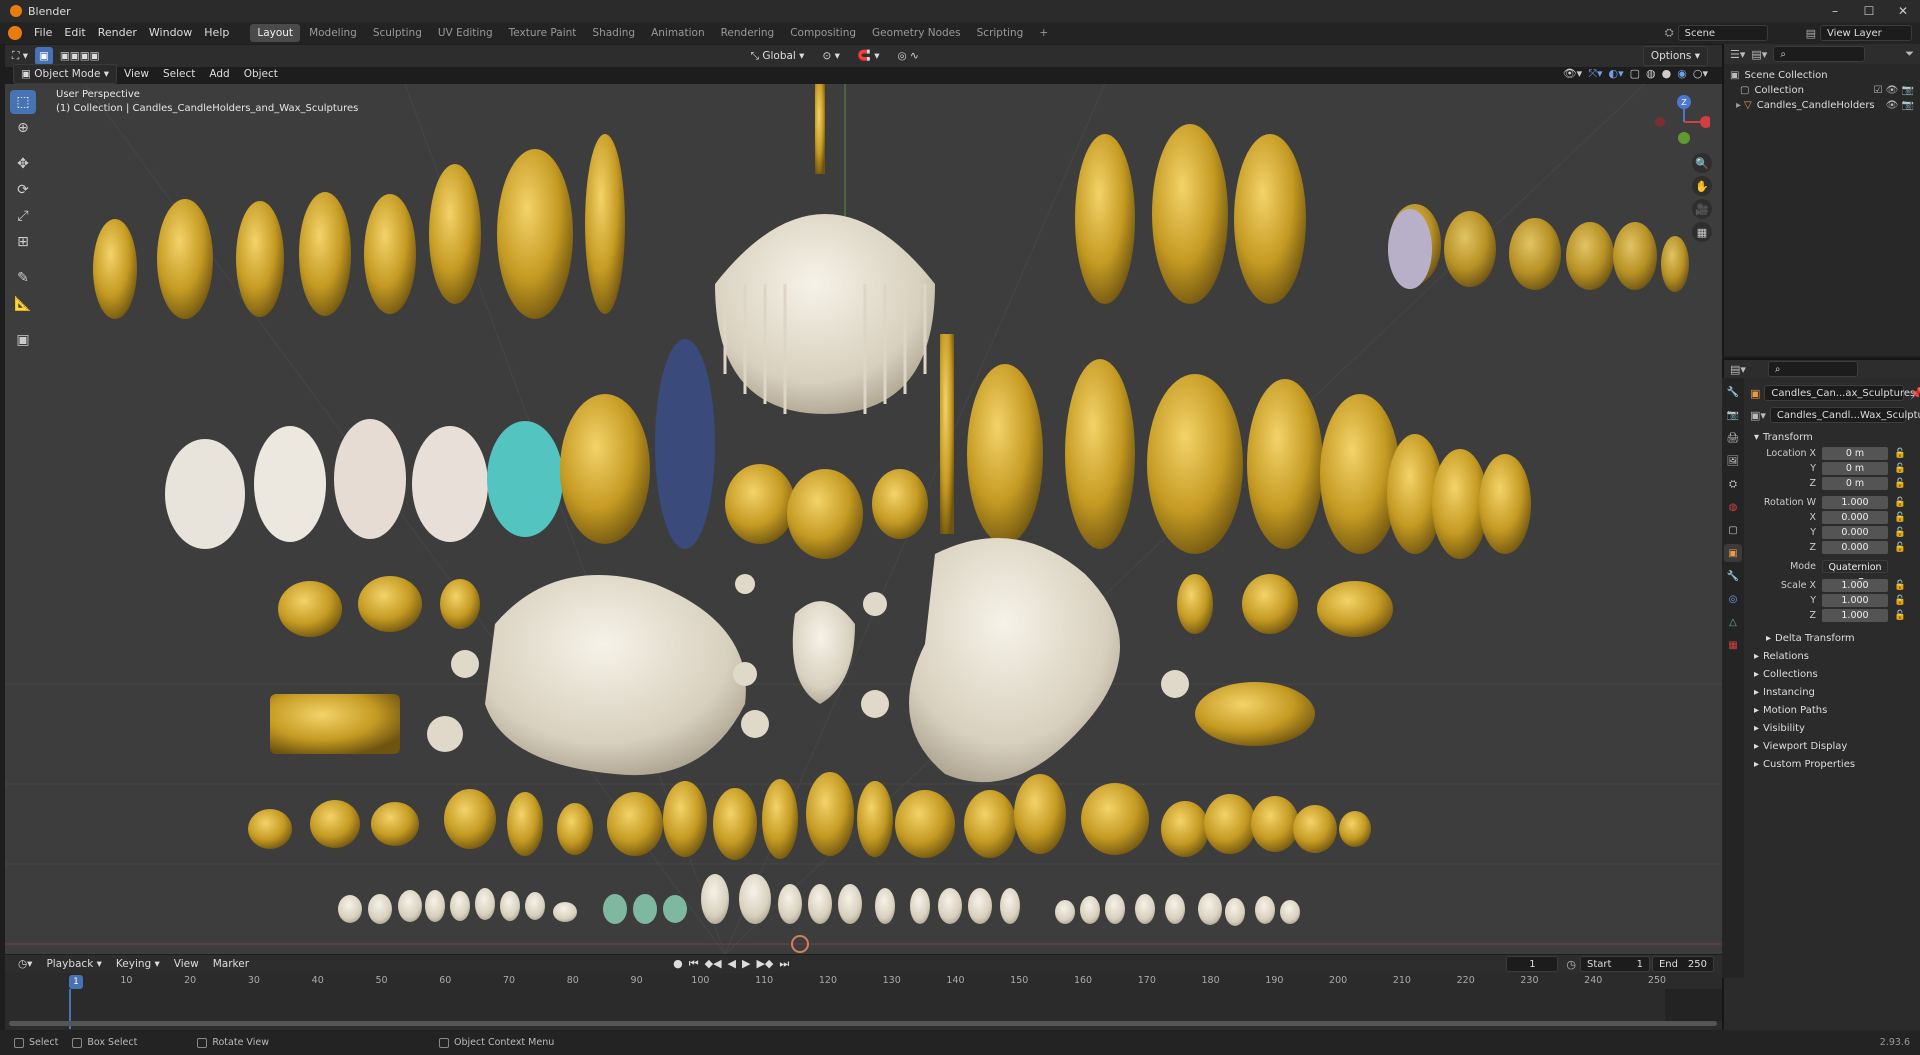 The width and height of the screenshot is (1920, 1055). Describe the element at coordinates (1733, 530) in the screenshot. I see `collection-tab-icon: ▢` at that location.